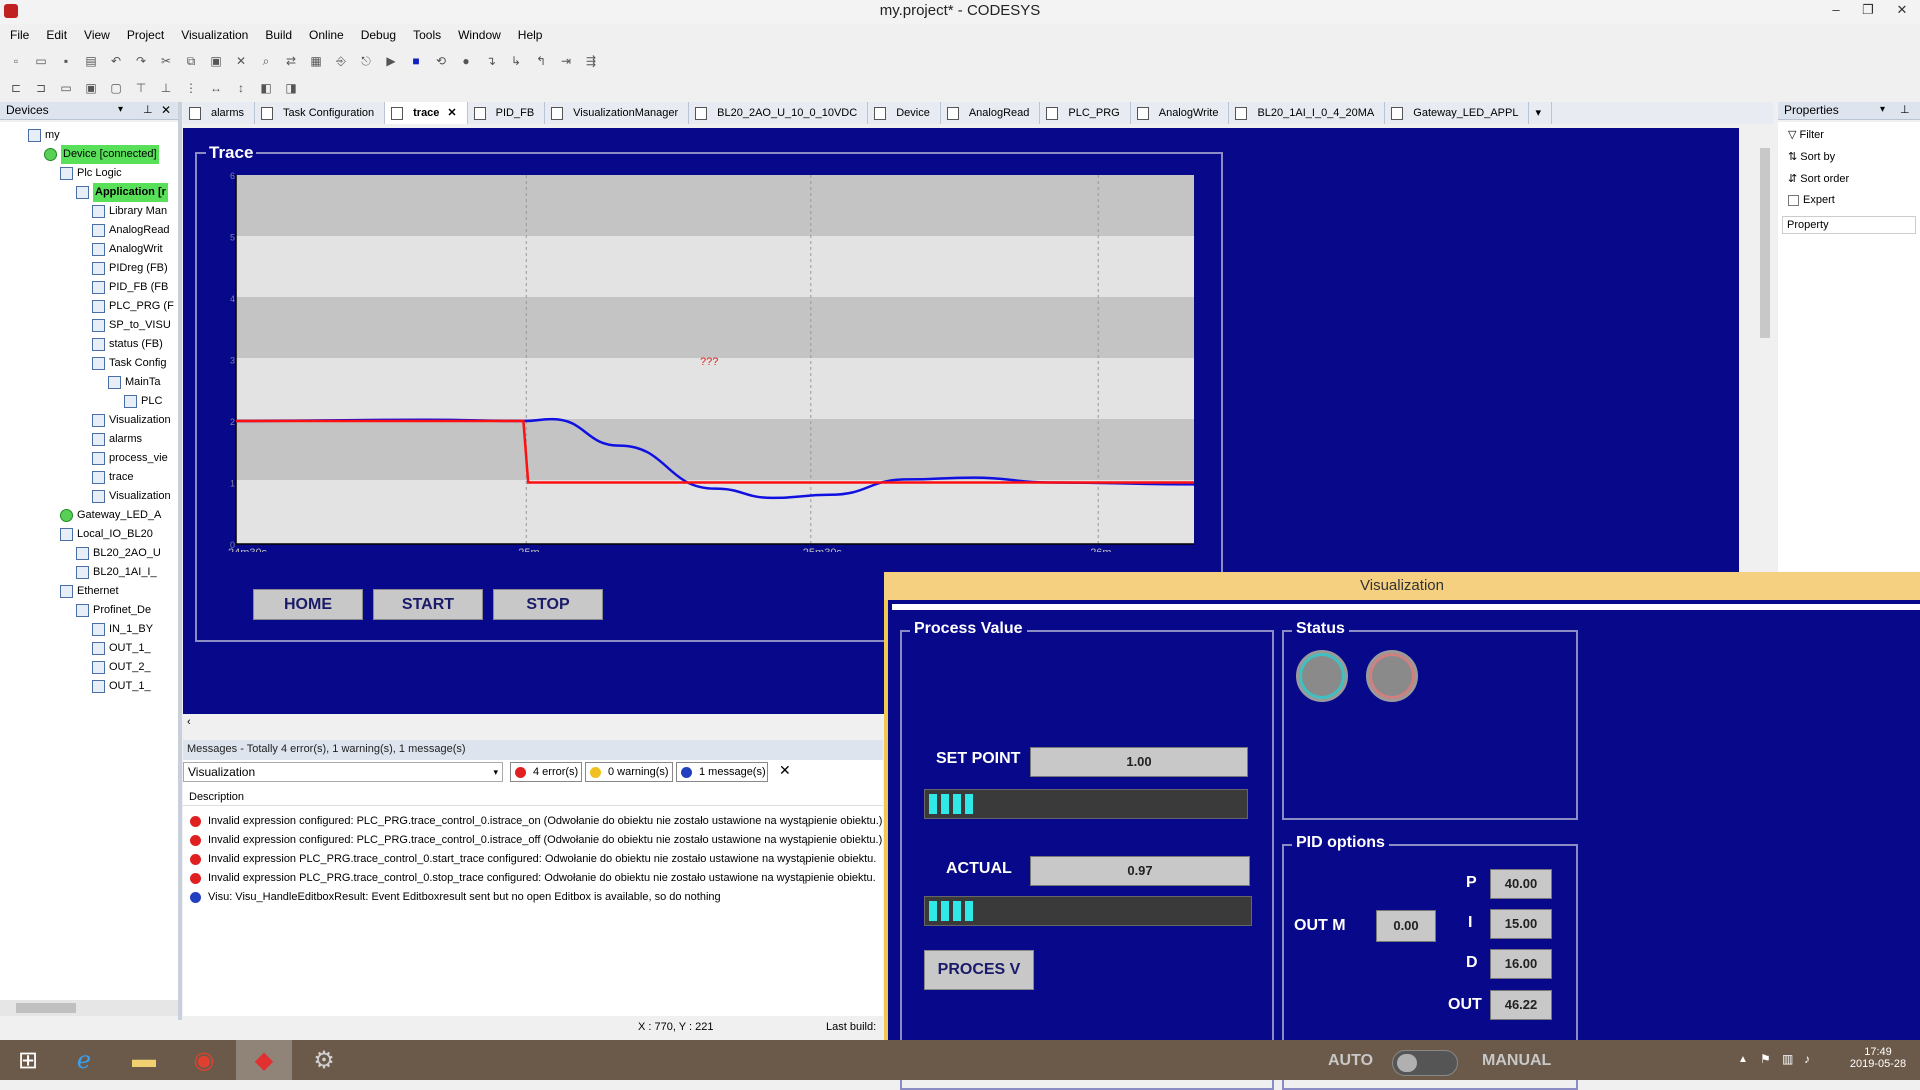  Describe the element at coordinates (214, 35) in the screenshot. I see `menu-visualization: Visualization` at that location.